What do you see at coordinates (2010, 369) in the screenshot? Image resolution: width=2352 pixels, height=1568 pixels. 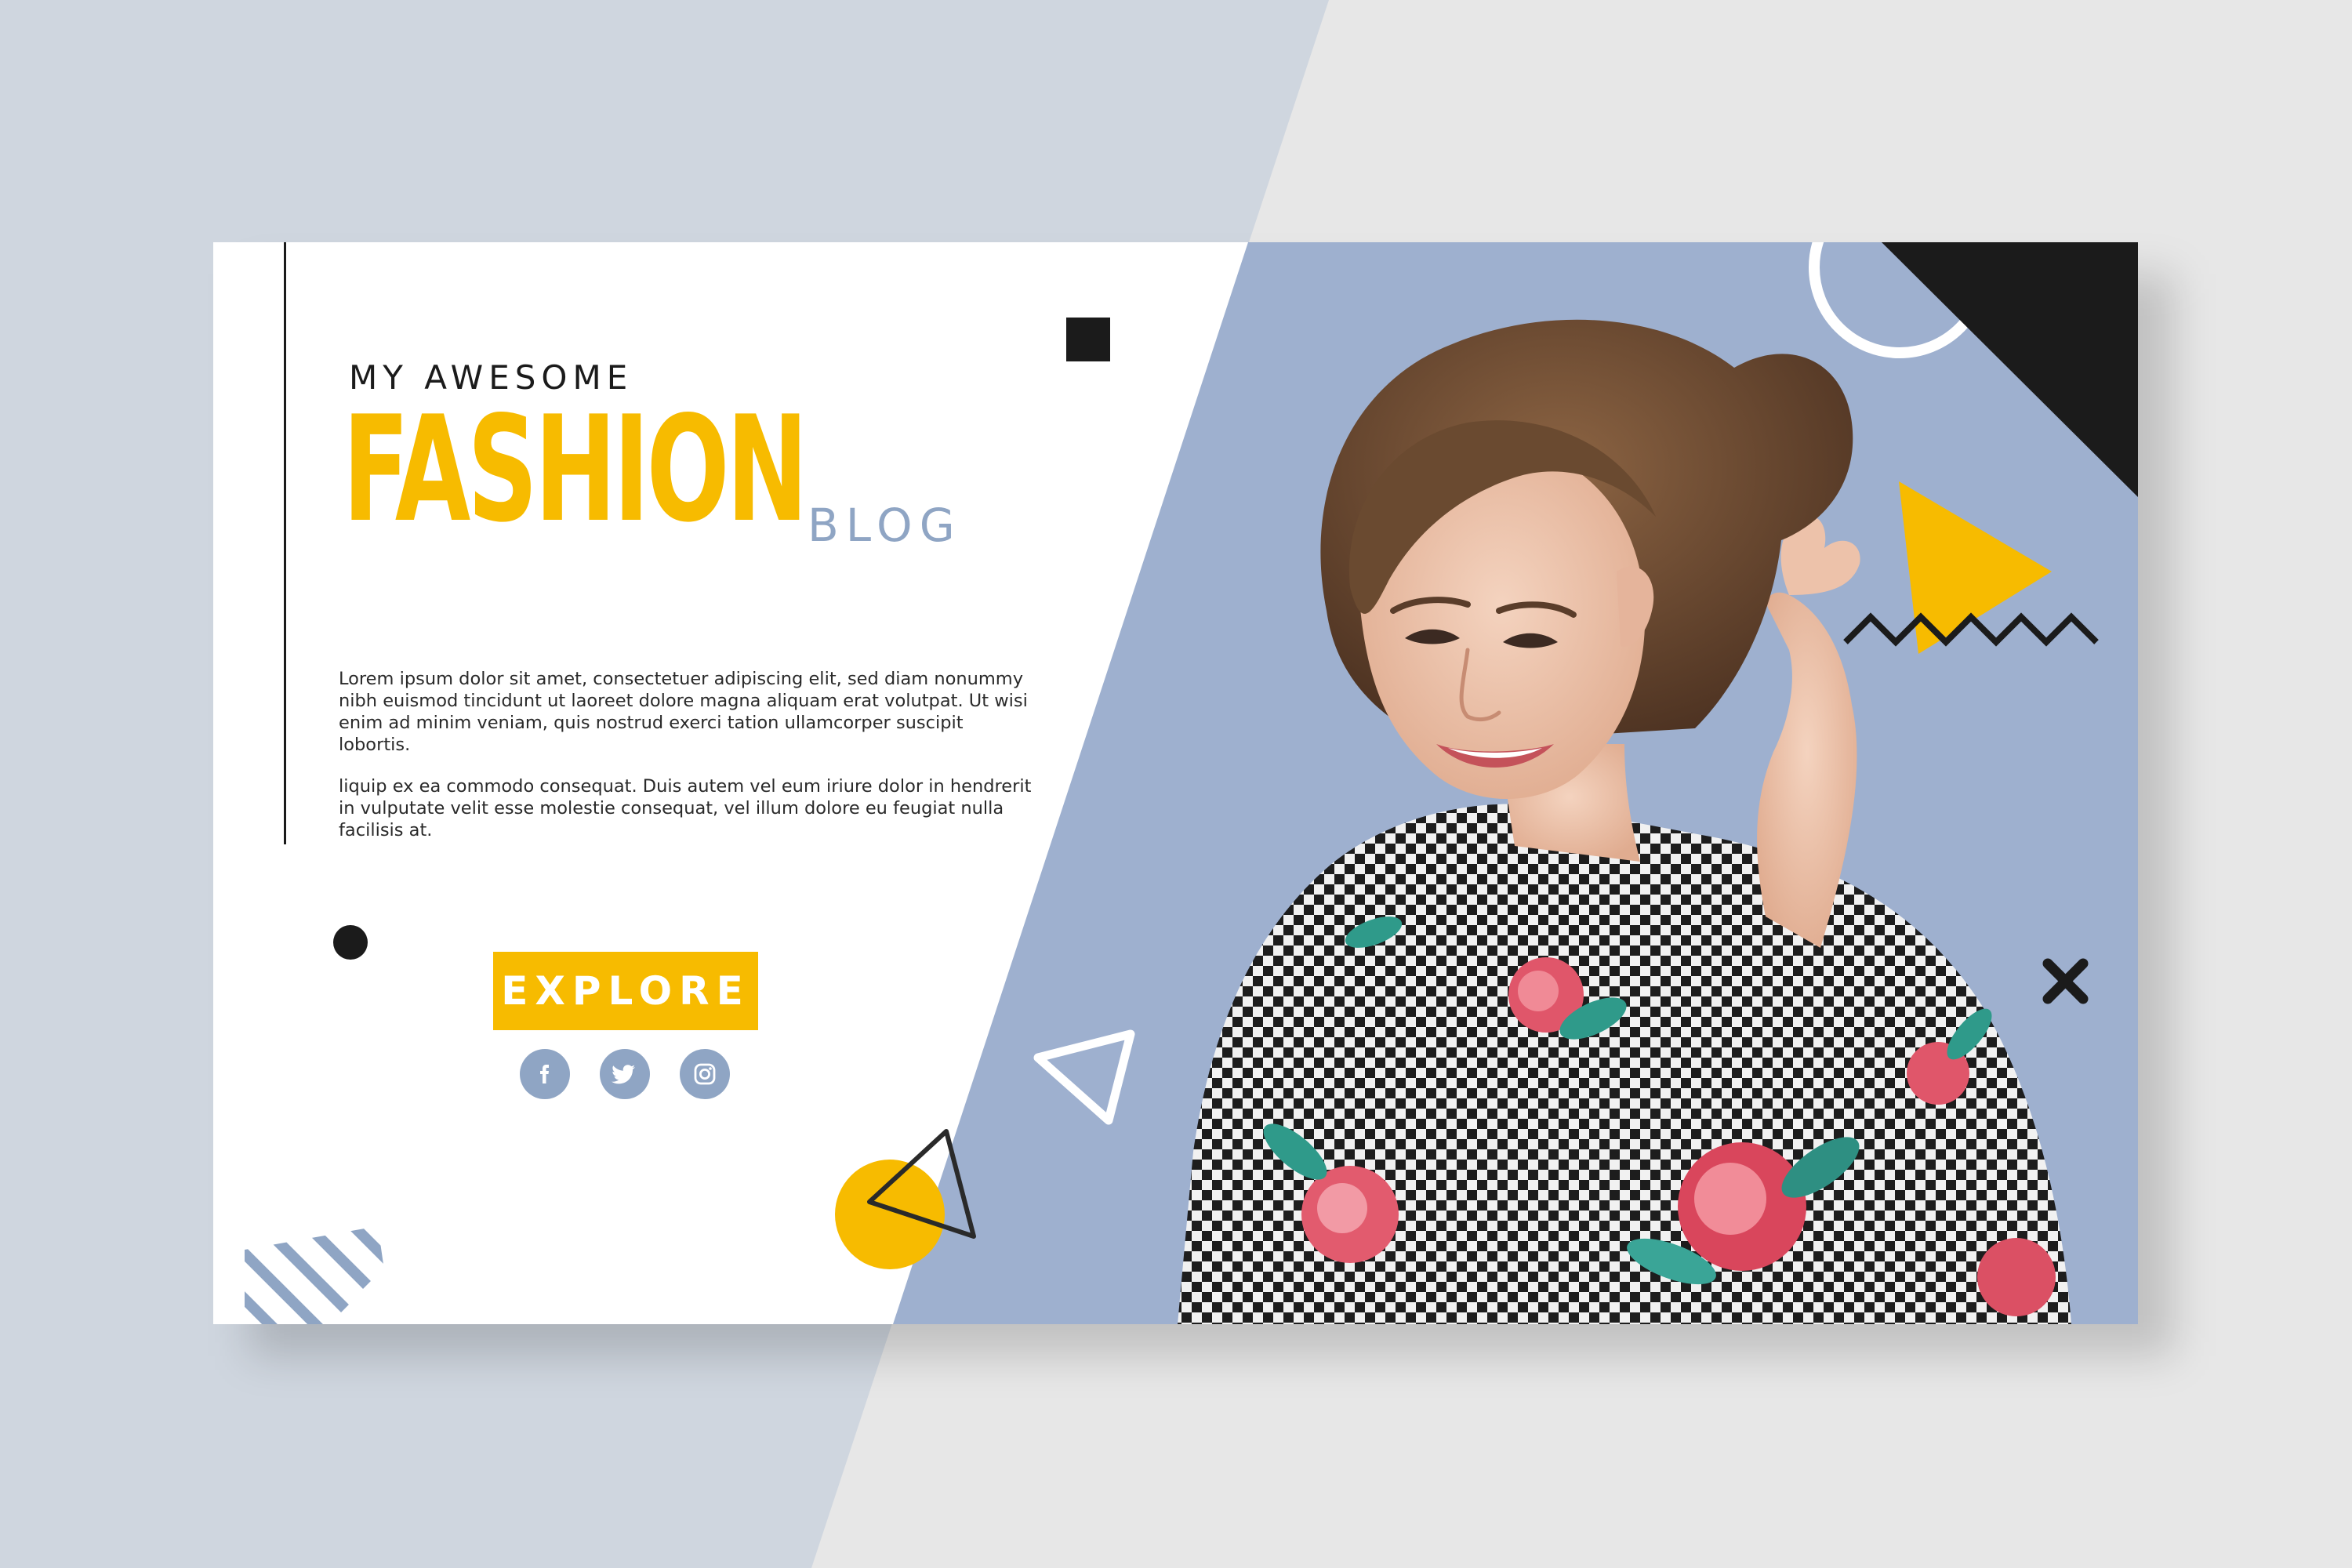 I see `corner-triangle-decoration` at bounding box center [2010, 369].